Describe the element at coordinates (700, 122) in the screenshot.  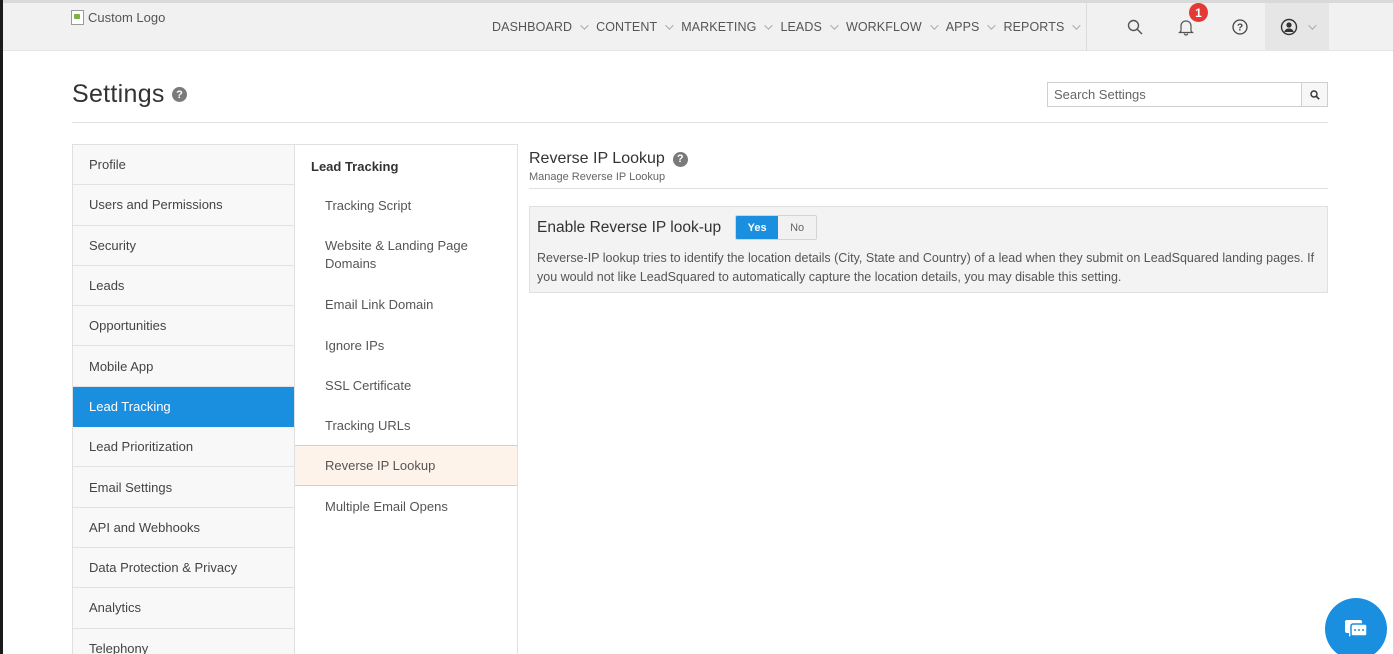
I see `header-divider` at that location.